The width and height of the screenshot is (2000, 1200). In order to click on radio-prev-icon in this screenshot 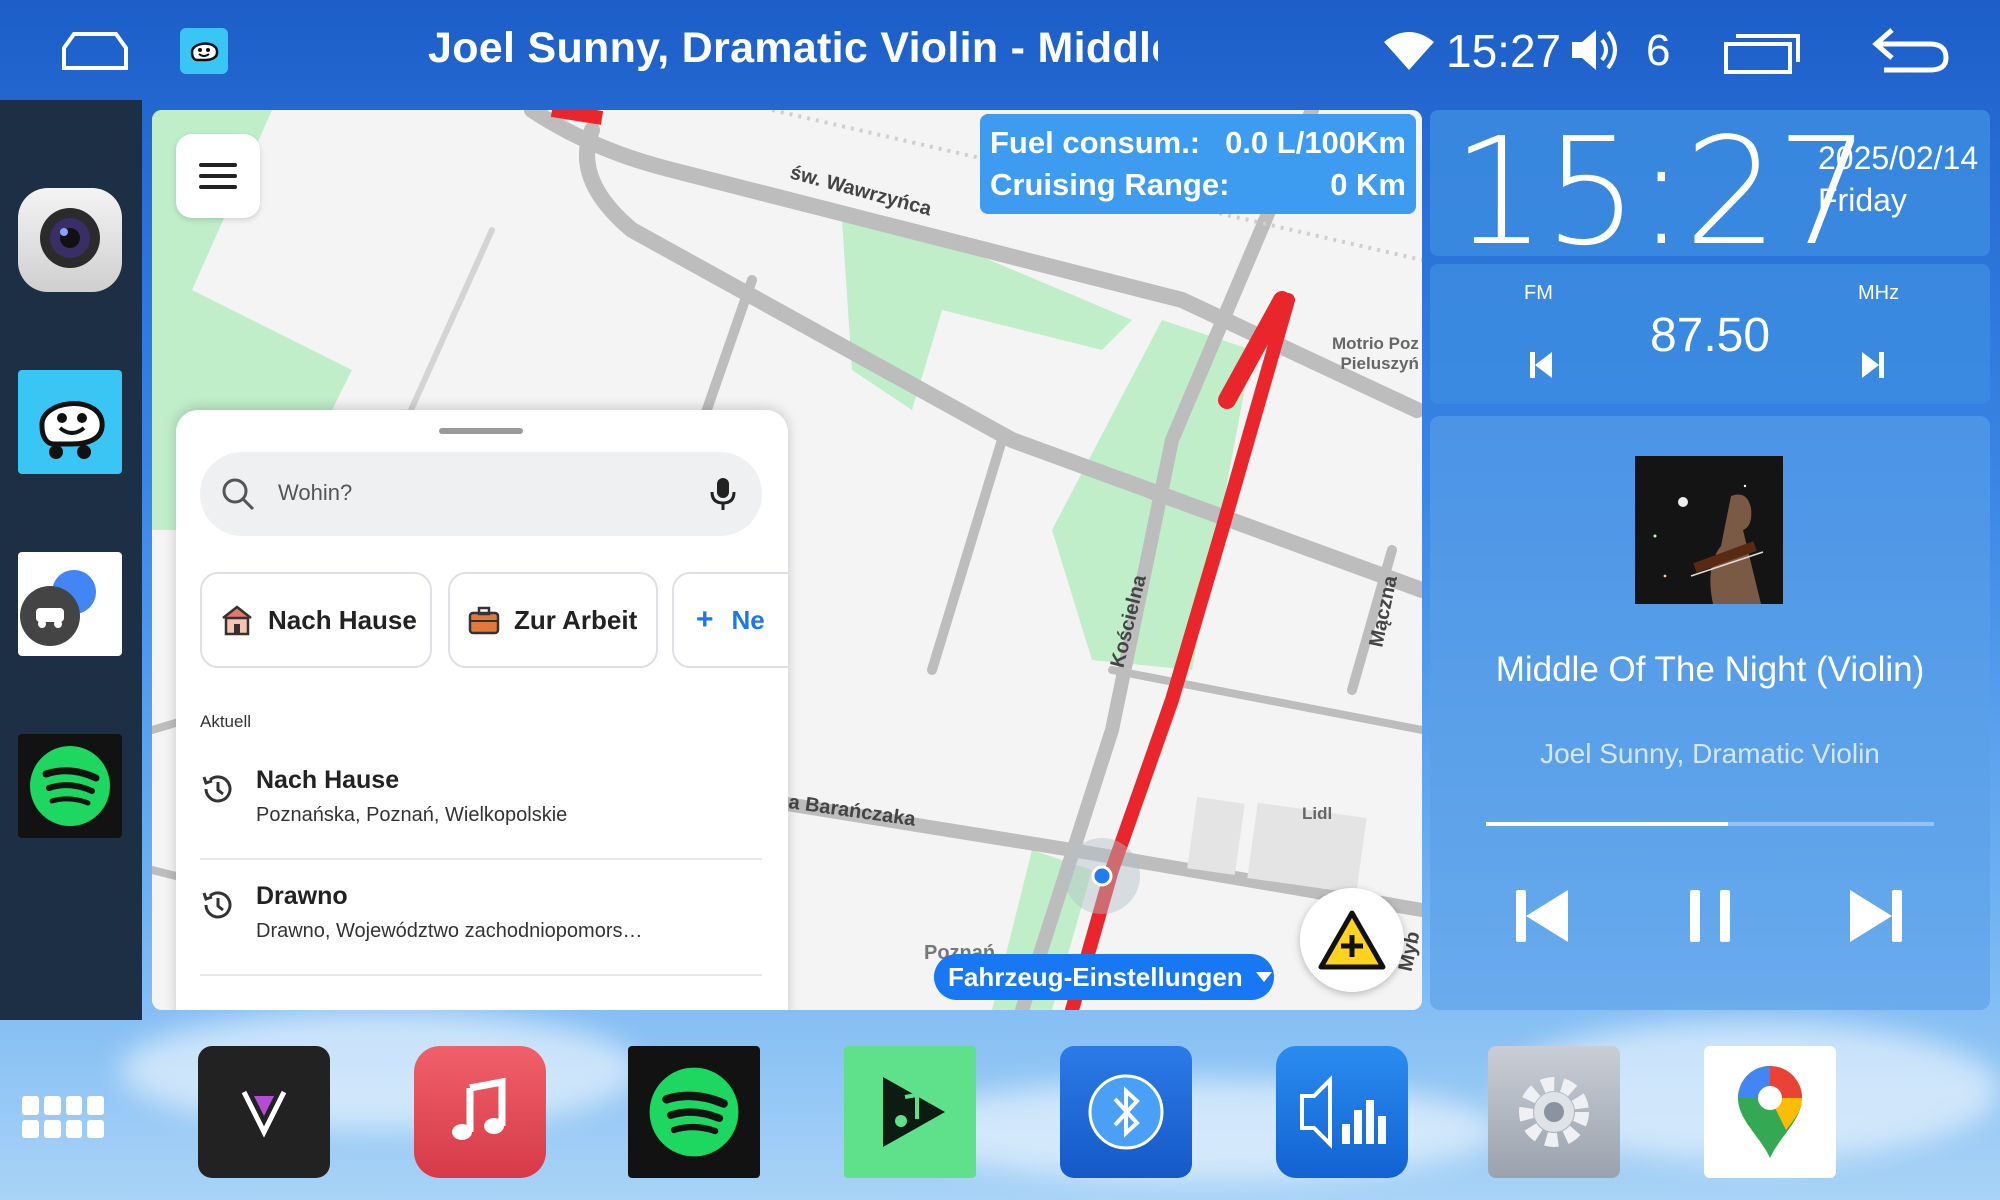, I will do `click(1541, 365)`.